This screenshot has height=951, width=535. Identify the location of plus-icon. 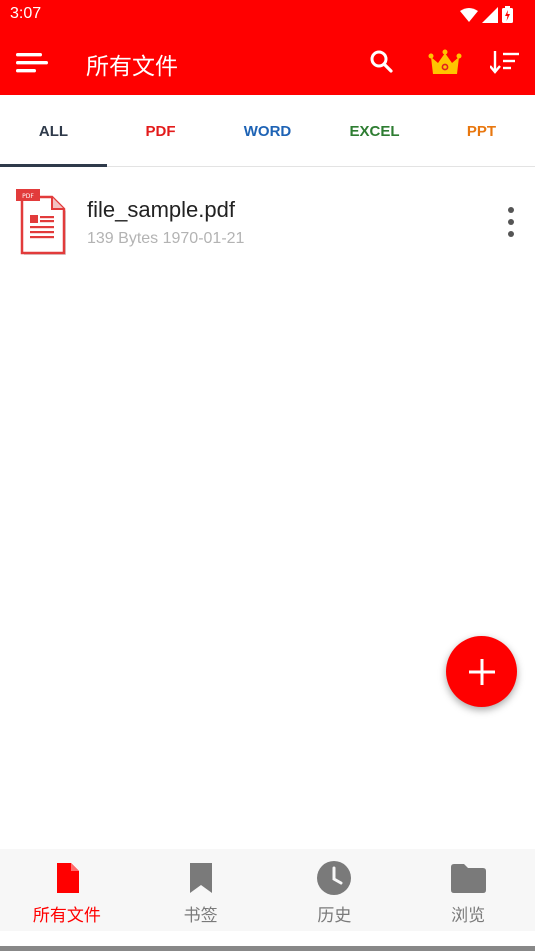
(481, 671).